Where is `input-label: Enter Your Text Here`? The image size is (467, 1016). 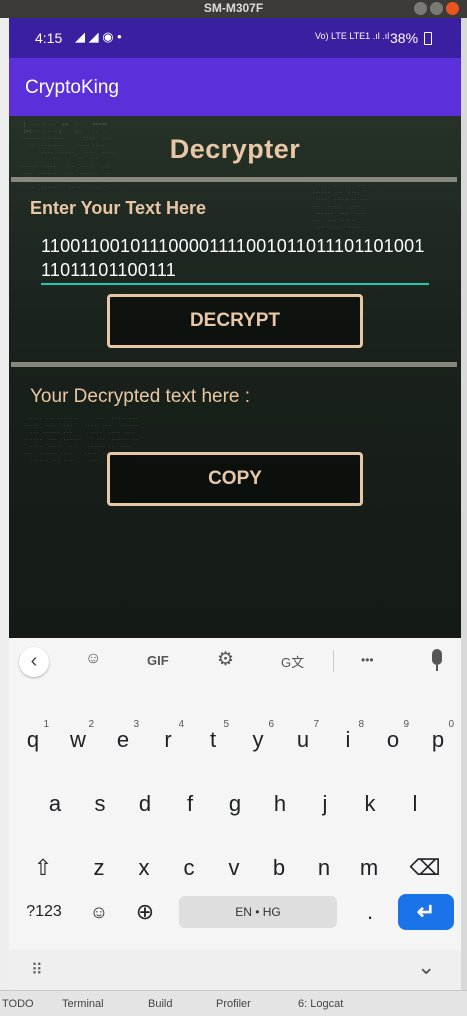
input-label: Enter Your Text Here is located at coordinates (118, 208).